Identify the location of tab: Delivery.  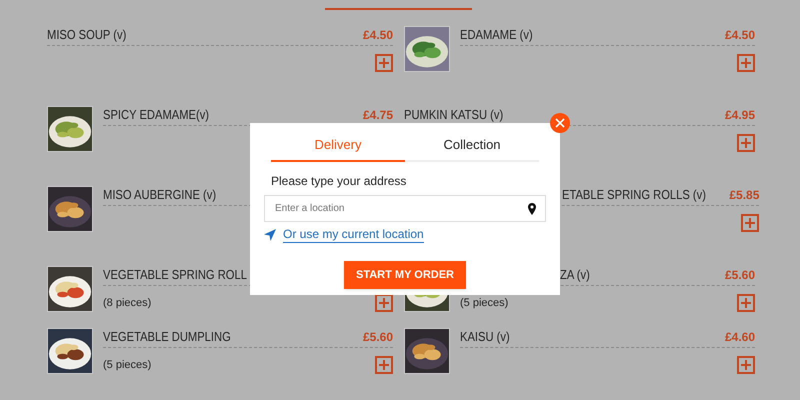
(338, 146).